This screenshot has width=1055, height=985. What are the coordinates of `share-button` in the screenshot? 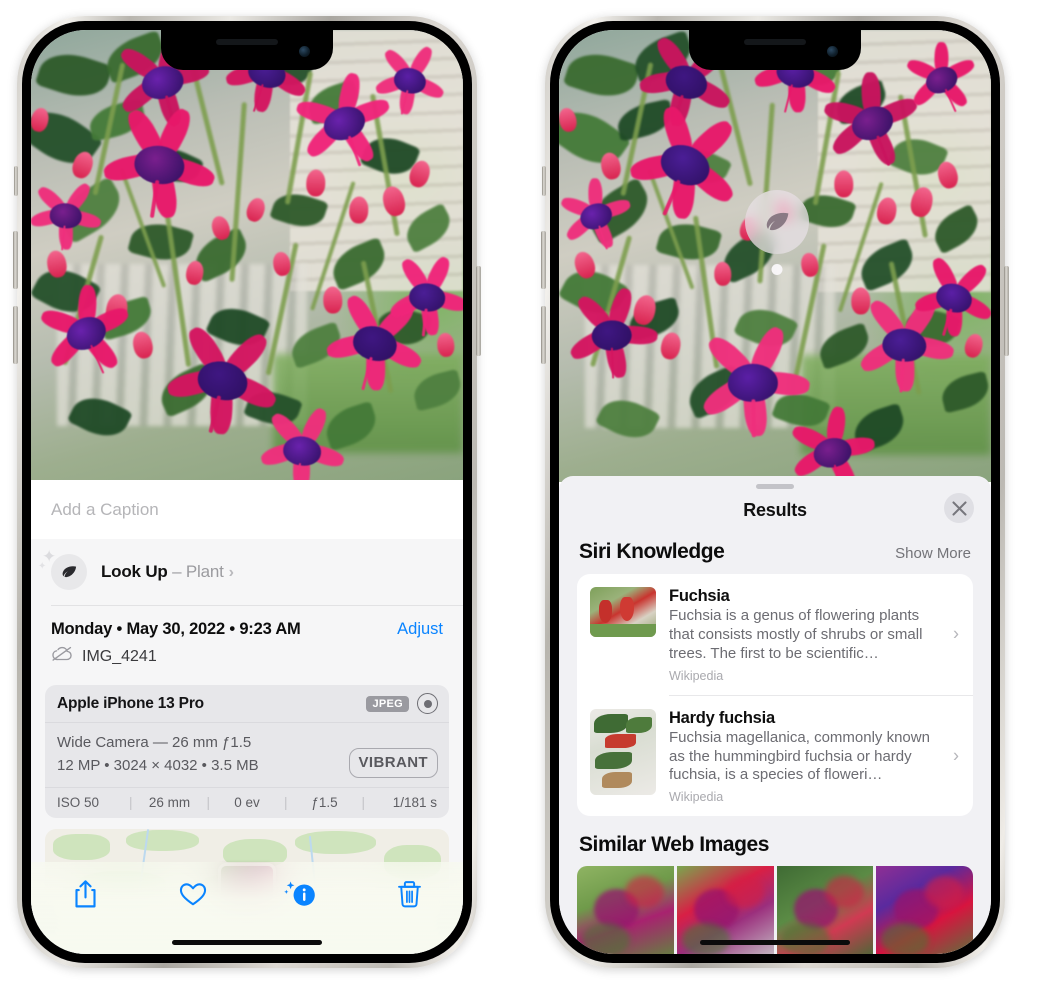 It's located at (85, 896).